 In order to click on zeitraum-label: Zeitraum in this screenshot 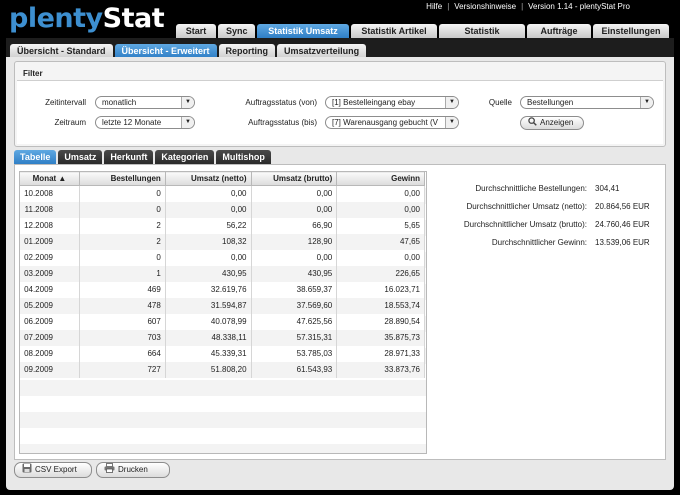, I will do `click(70, 122)`.